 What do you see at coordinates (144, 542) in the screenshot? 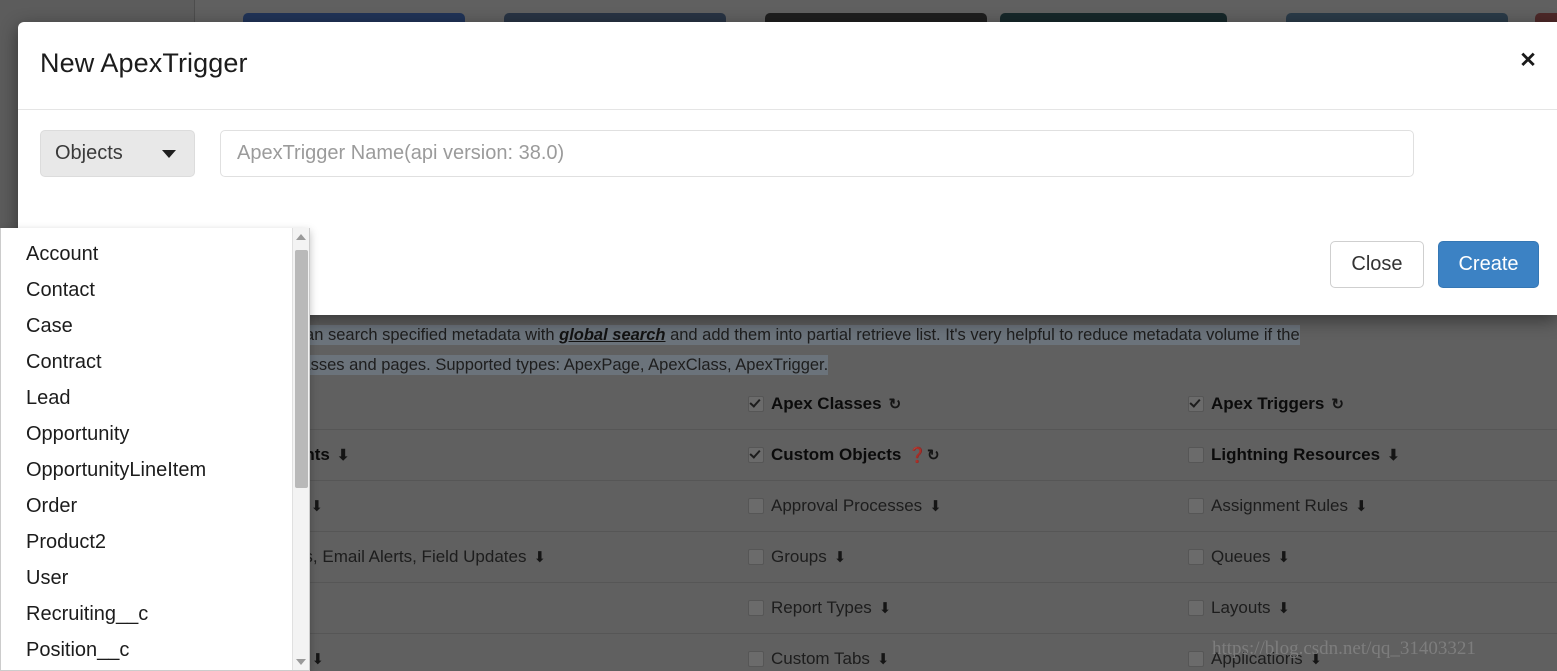
I see `dropdown-option: Product2` at bounding box center [144, 542].